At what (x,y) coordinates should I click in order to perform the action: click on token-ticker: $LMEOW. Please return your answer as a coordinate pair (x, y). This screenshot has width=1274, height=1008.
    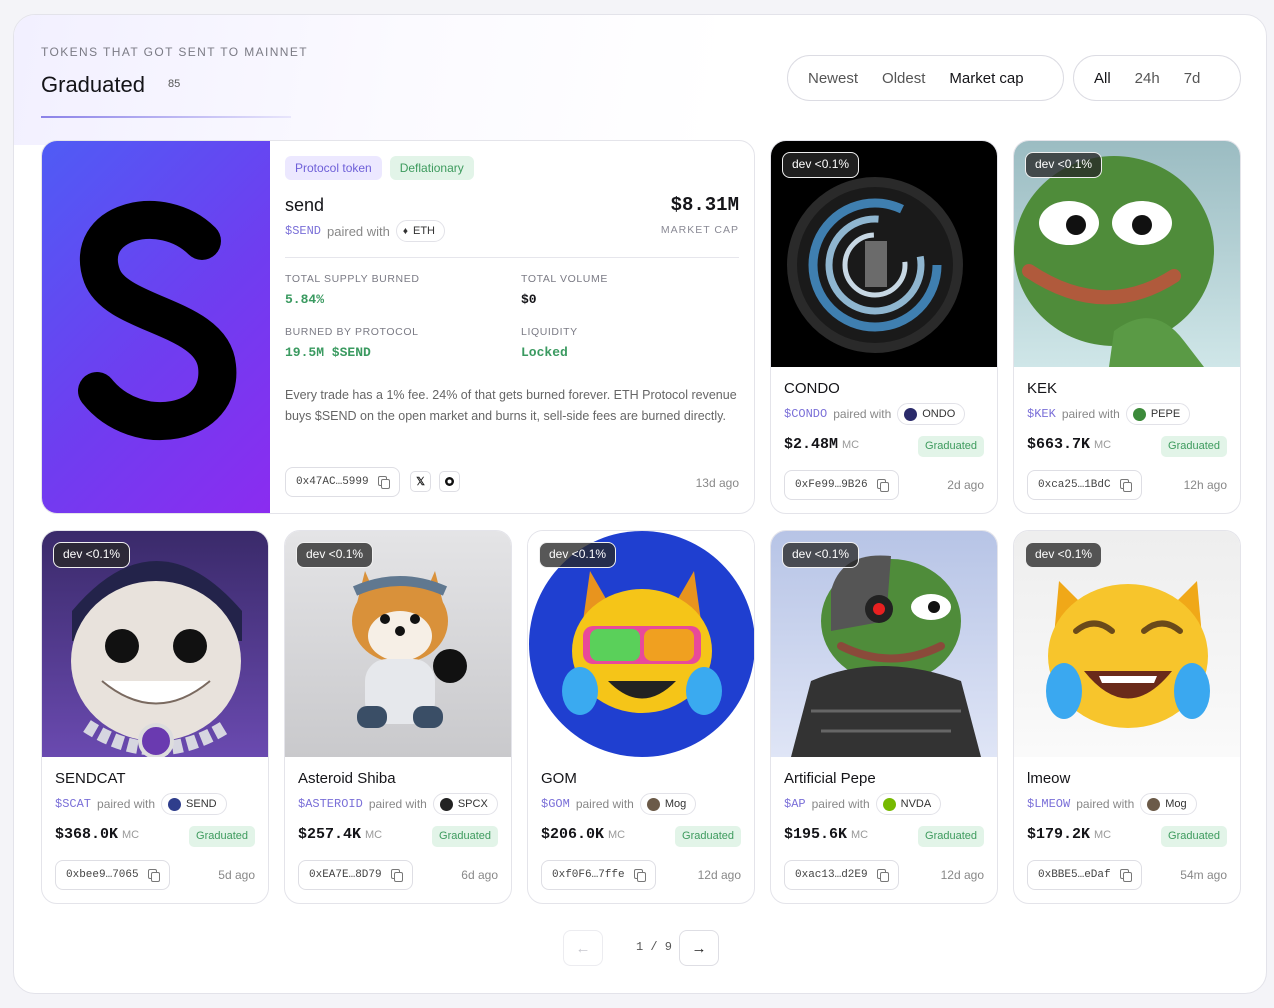
    Looking at the image, I should click on (1048, 804).